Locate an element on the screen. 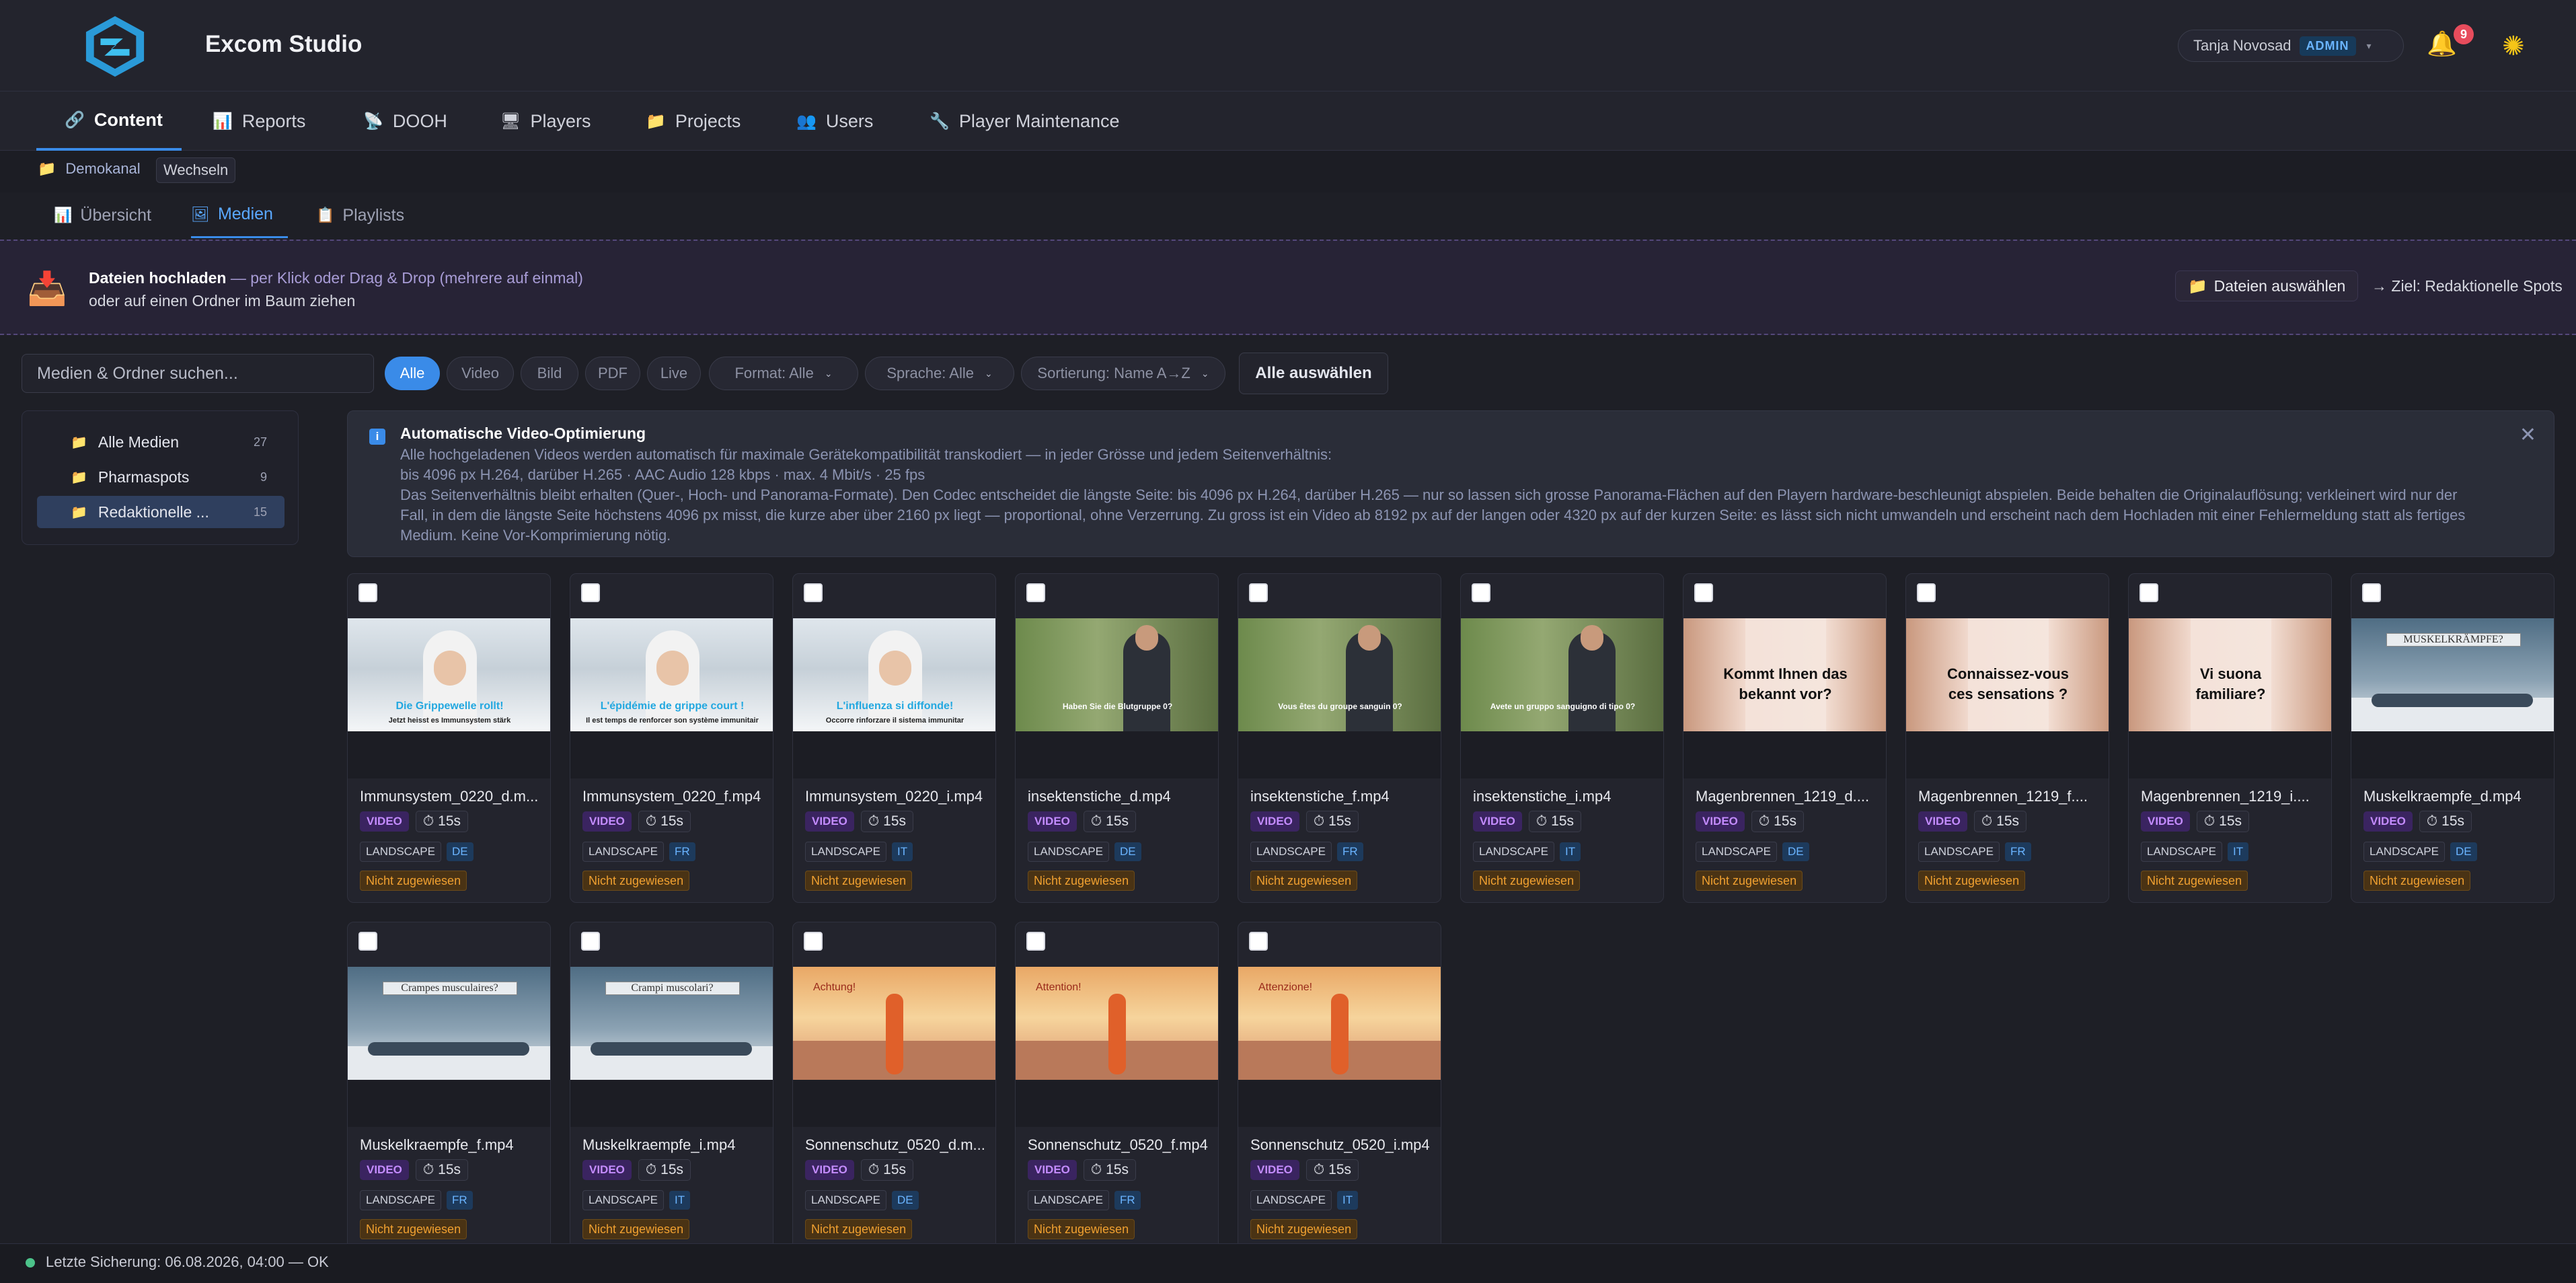  media-type-badge: VIDEO is located at coordinates (2388, 822).